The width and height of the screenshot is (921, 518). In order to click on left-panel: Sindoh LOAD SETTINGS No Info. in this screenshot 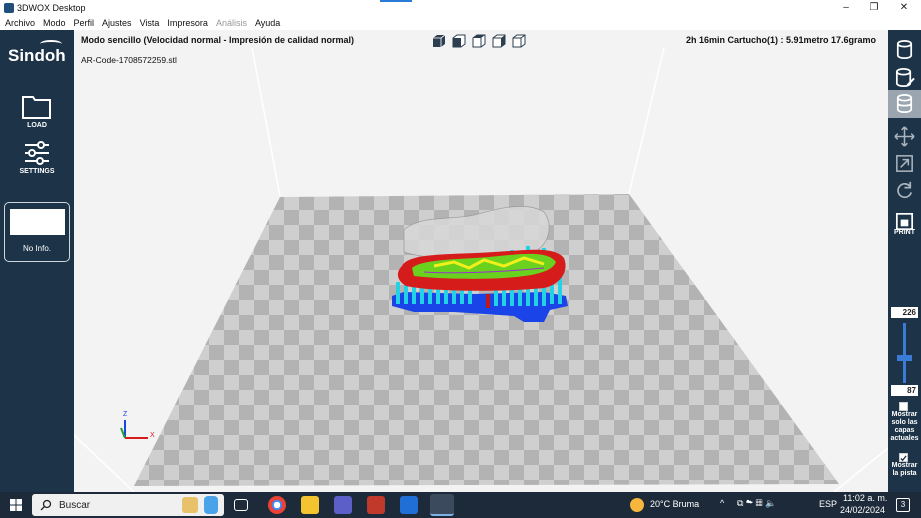, I will do `click(37, 261)`.